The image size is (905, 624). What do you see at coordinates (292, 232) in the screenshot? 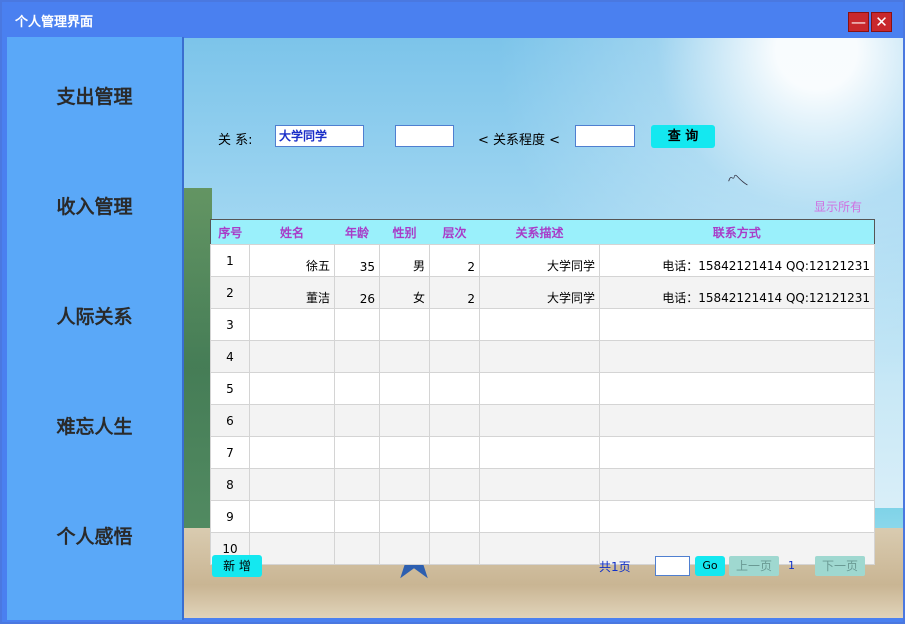
I see `column-header: 姓名` at bounding box center [292, 232].